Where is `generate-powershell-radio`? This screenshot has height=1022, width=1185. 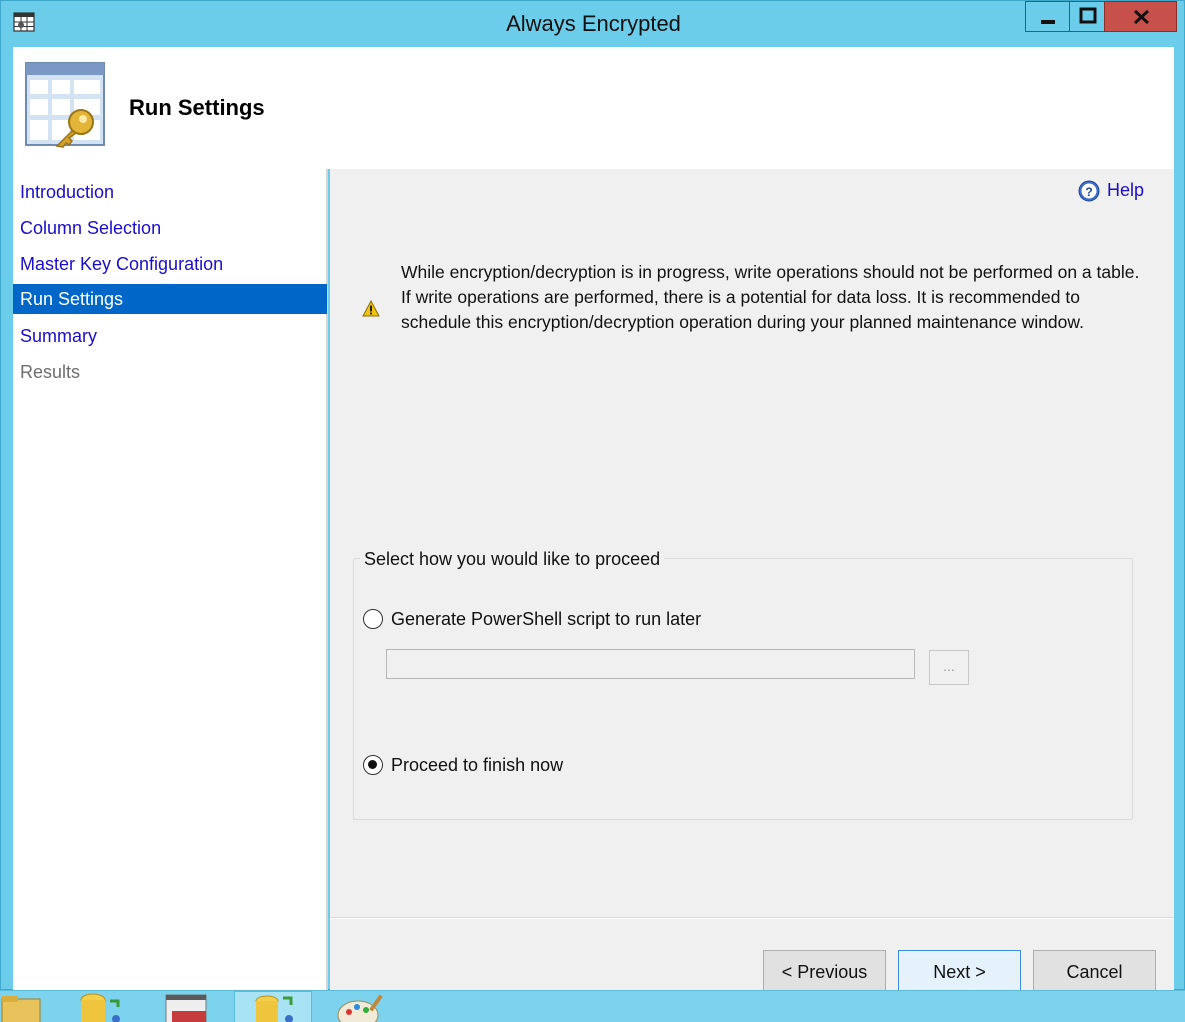
generate-powershell-radio is located at coordinates (373, 619).